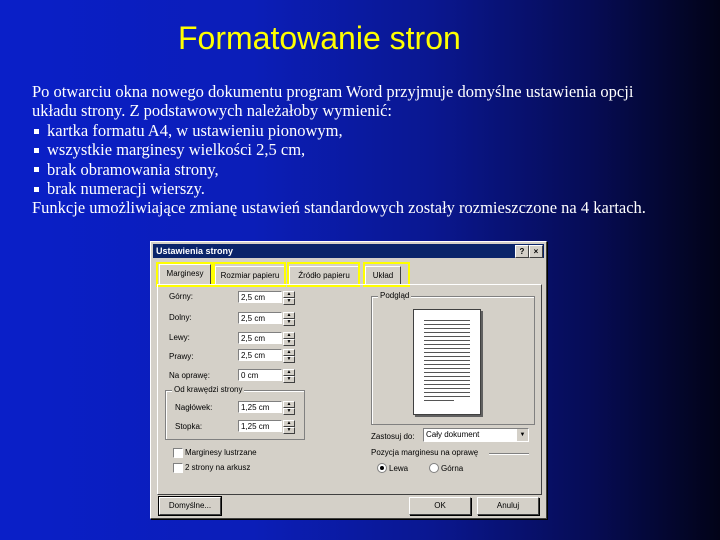 The width and height of the screenshot is (720, 540). Describe the element at coordinates (178, 468) in the screenshot. I see `two-pages-checkbox` at that location.